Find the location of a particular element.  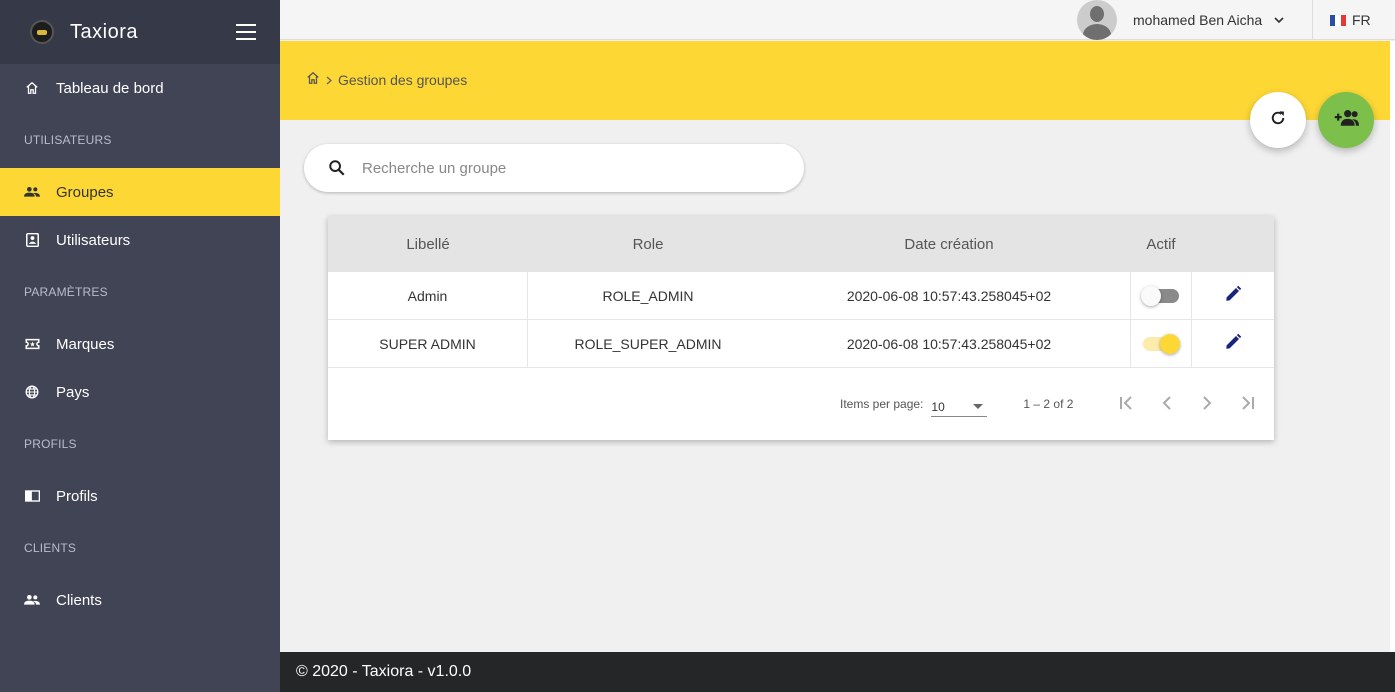

add-group-button is located at coordinates (1346, 120).